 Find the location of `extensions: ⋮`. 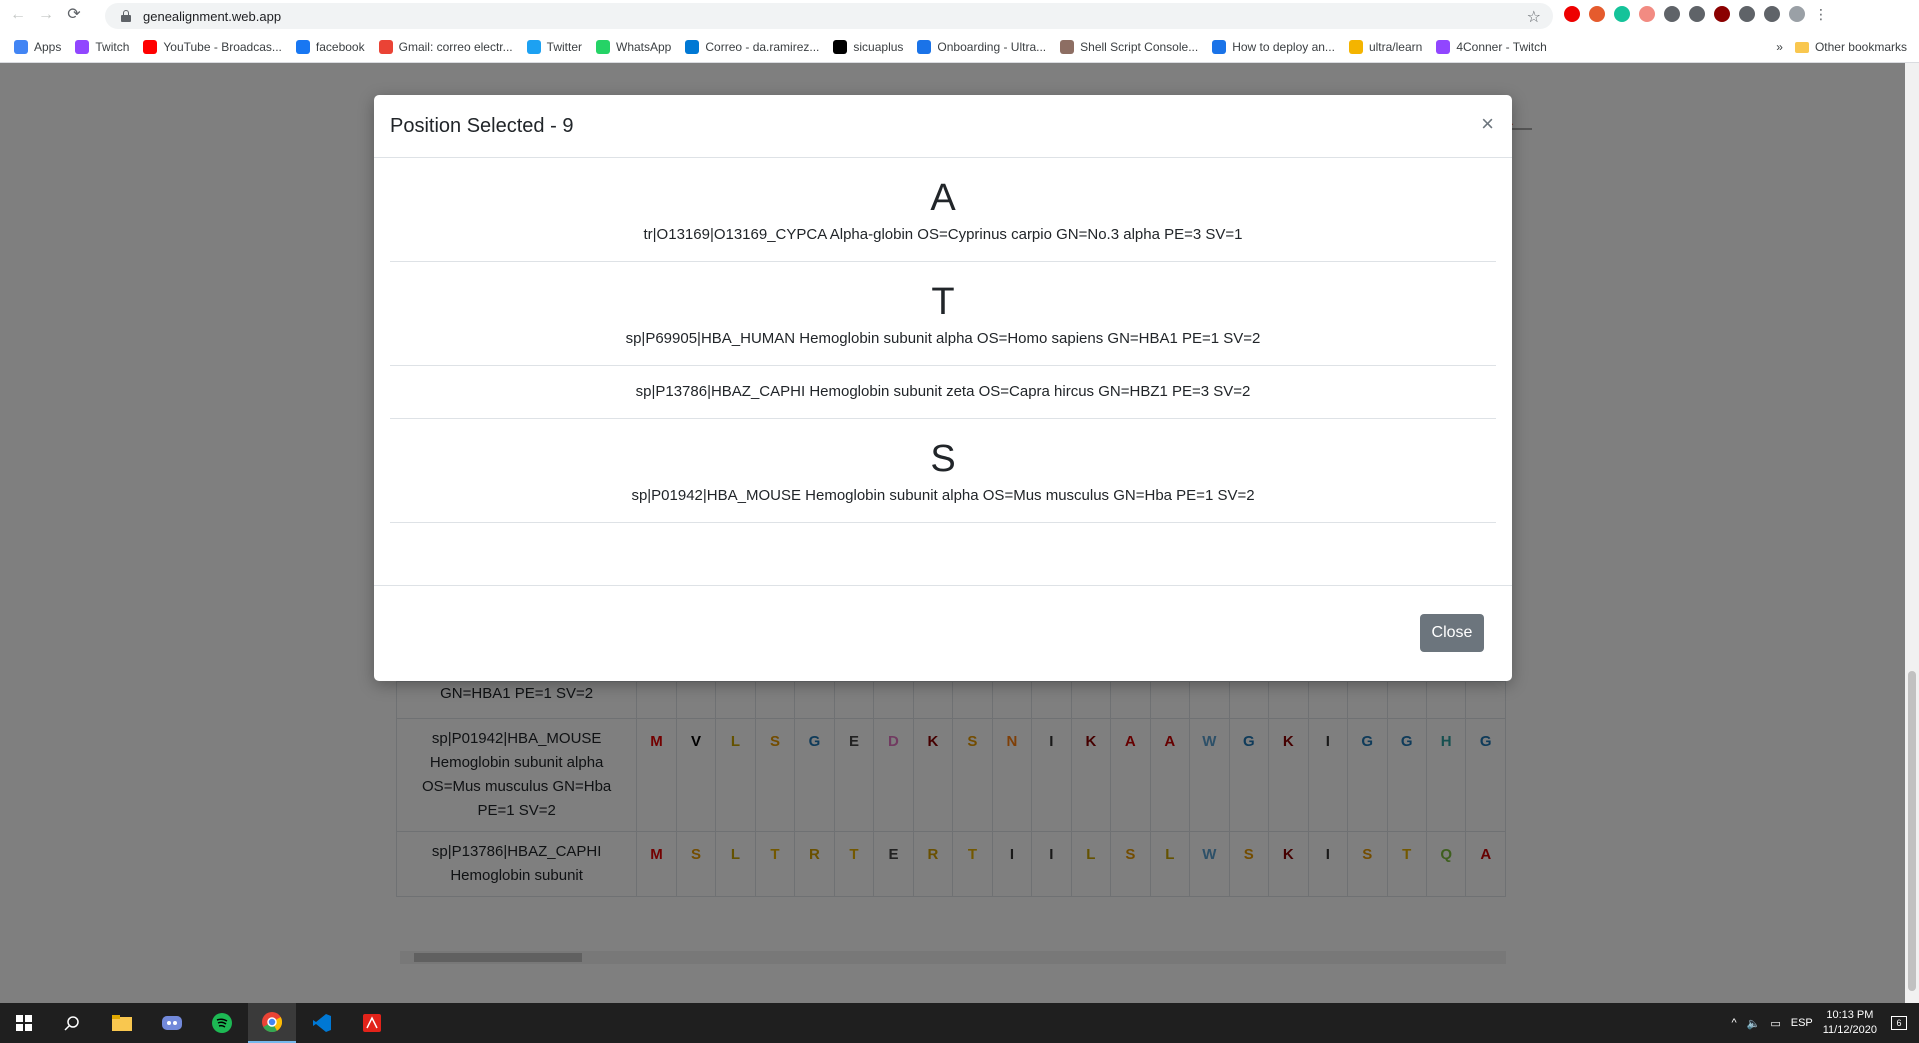

extensions: ⋮ is located at coordinates (1696, 14).